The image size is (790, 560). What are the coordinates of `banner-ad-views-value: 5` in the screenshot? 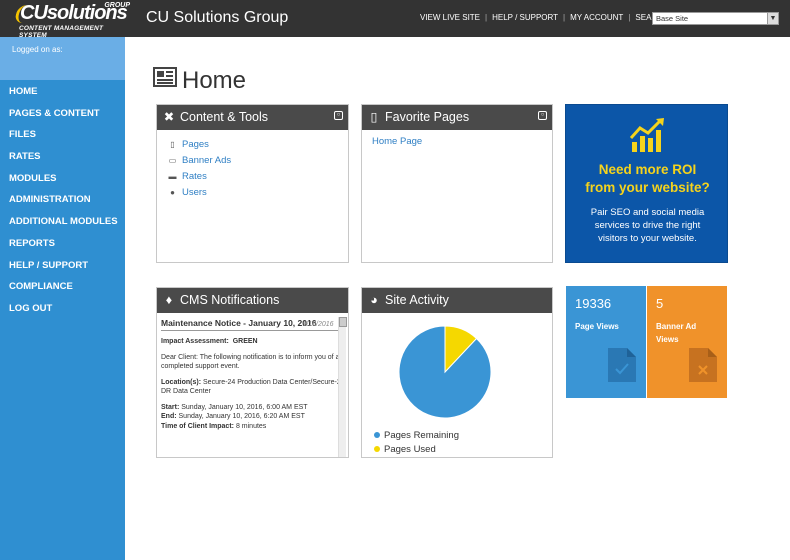 It's located at (660, 303).